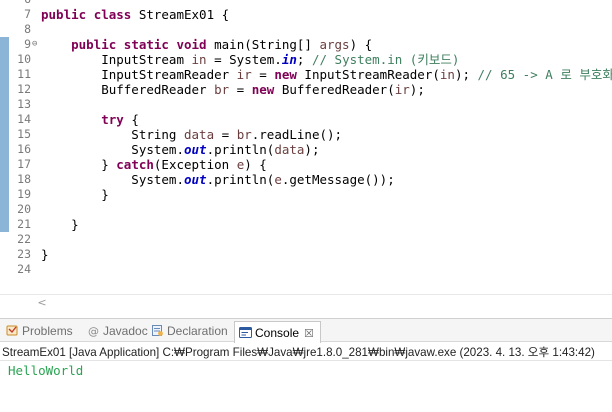 This screenshot has height=412, width=612. What do you see at coordinates (191, 134) in the screenshot?
I see `code-text: String data = br.readLine();` at bounding box center [191, 134].